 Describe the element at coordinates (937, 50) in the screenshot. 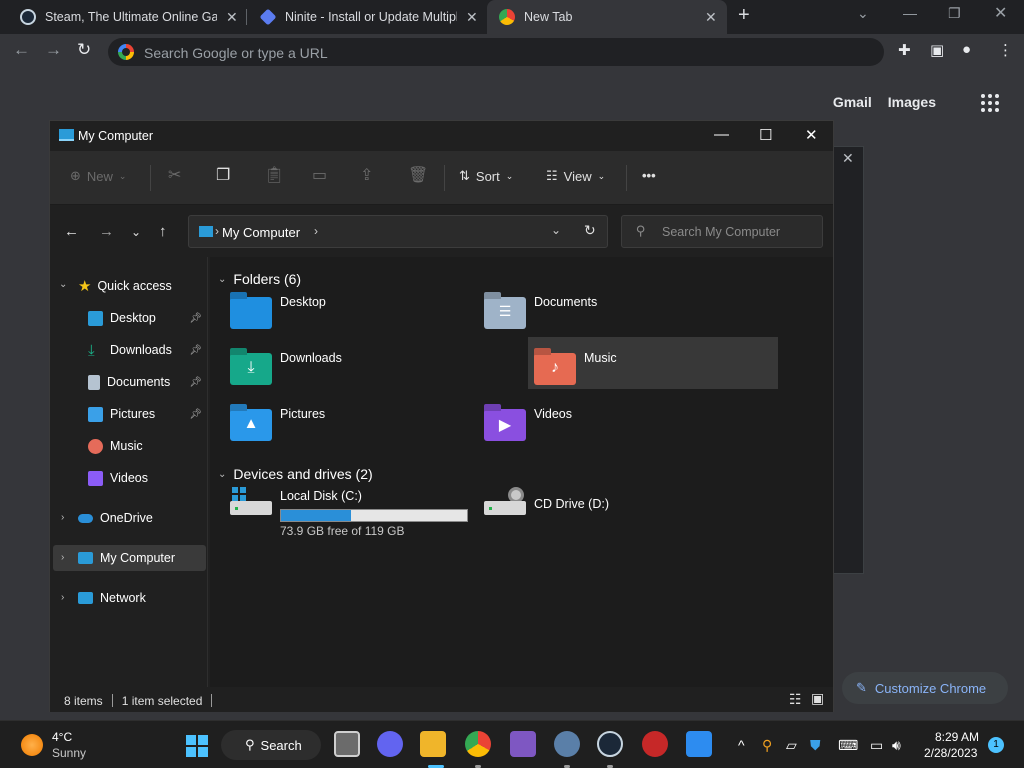

I see `side-panel-icon: ▣` at that location.